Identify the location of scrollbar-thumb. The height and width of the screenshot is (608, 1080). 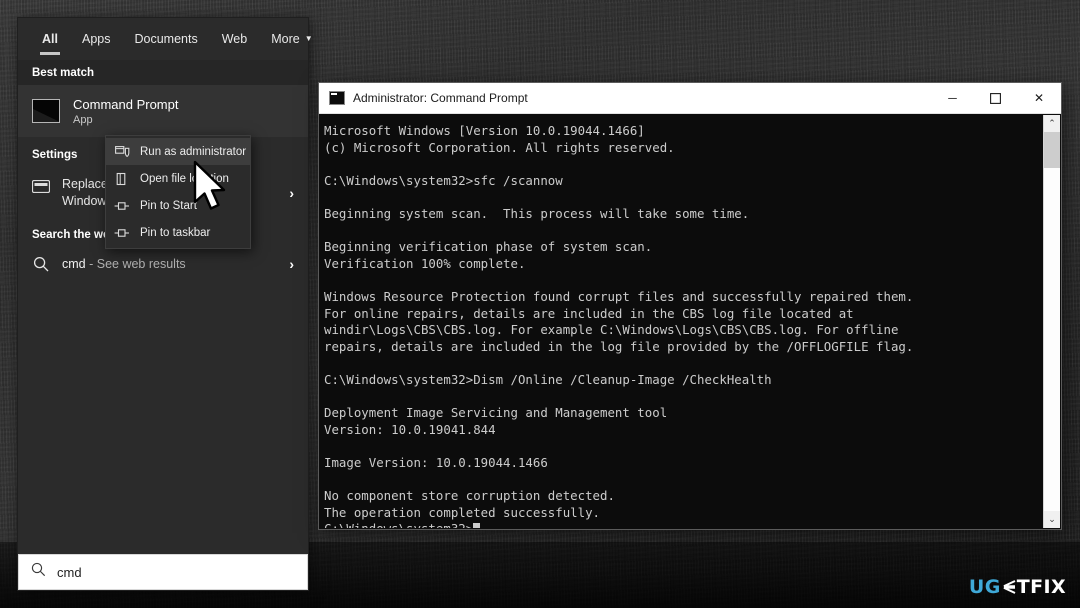
(1052, 150).